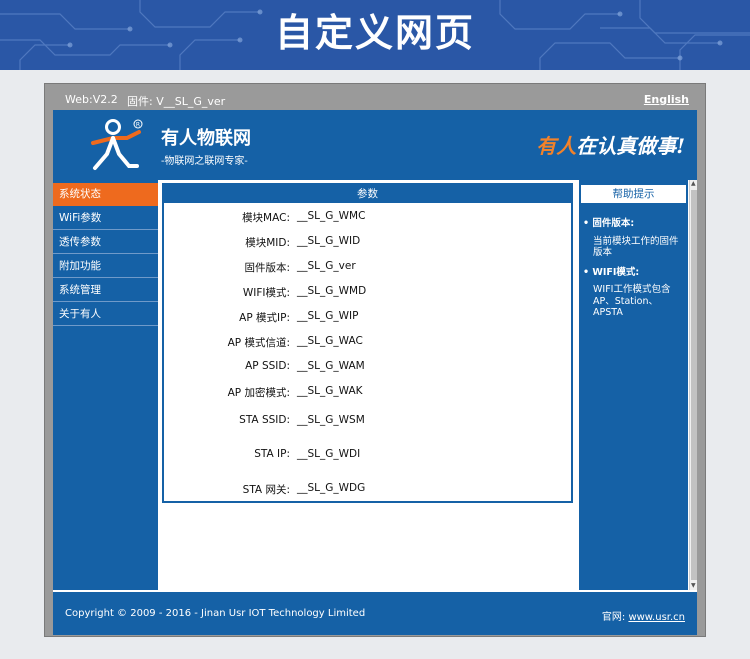  I want to click on param-row-ap-channel: AP 模式信道: __SL_G_WAC, so click(367, 343).